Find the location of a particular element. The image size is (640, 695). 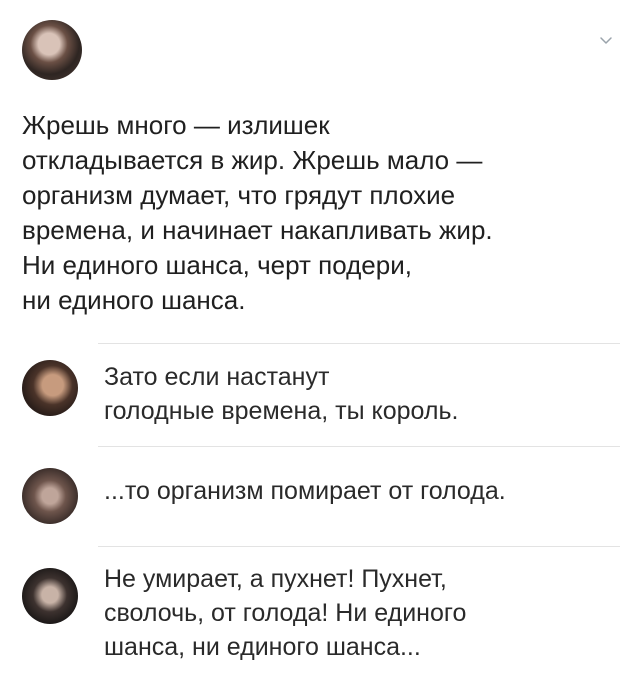

chevron-down-icon is located at coordinates (606, 40).